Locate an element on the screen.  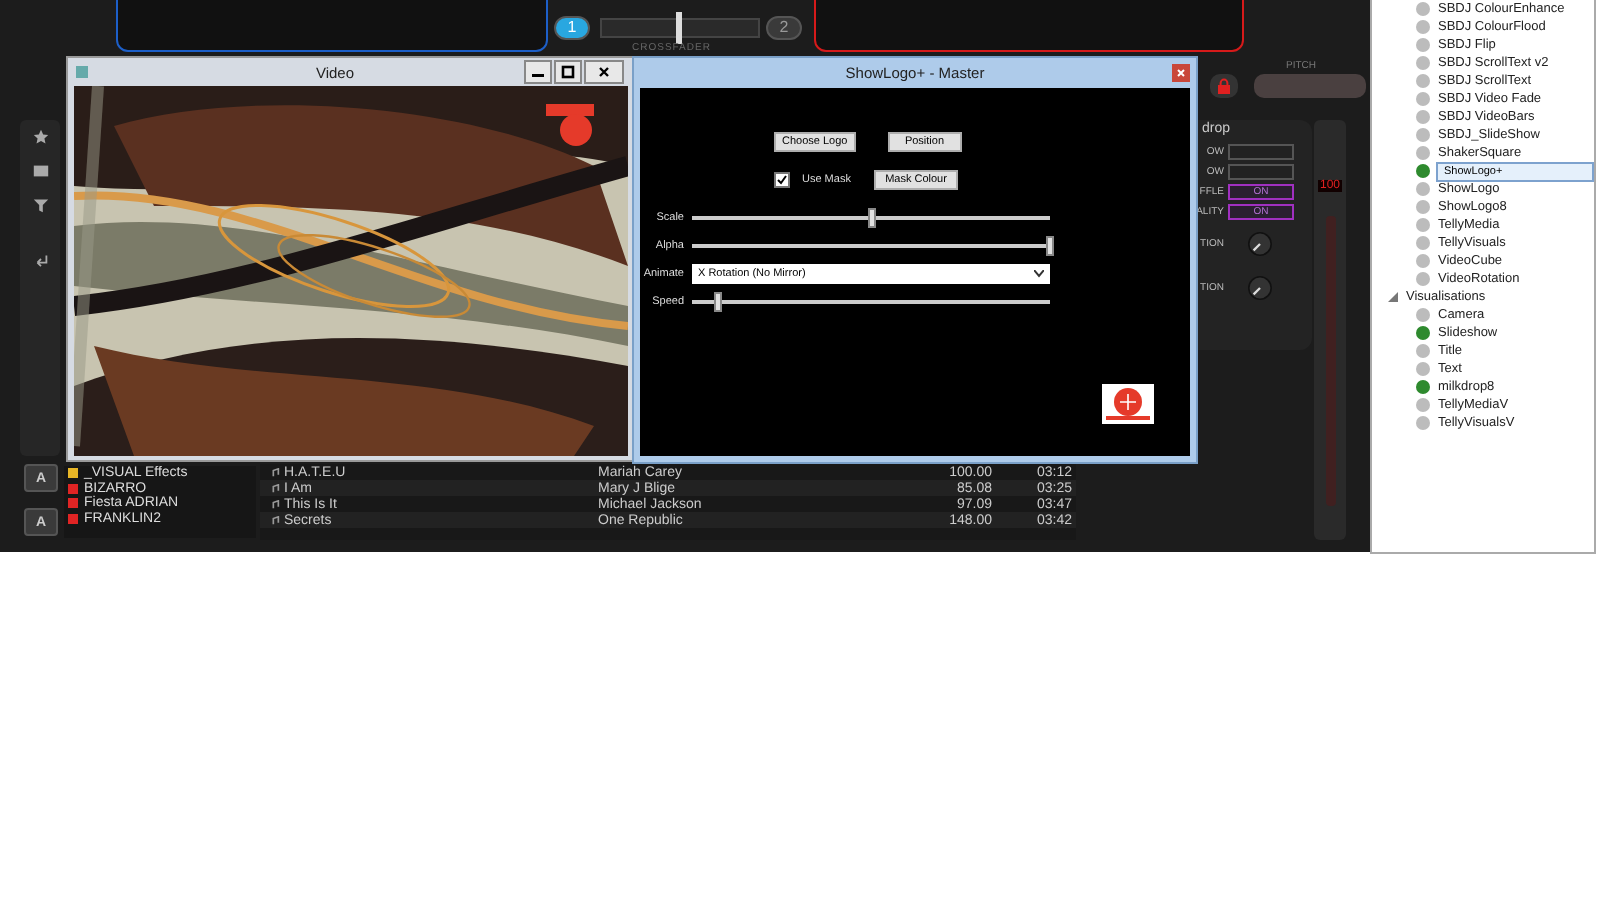
crossfader is located at coordinates (680, 28).